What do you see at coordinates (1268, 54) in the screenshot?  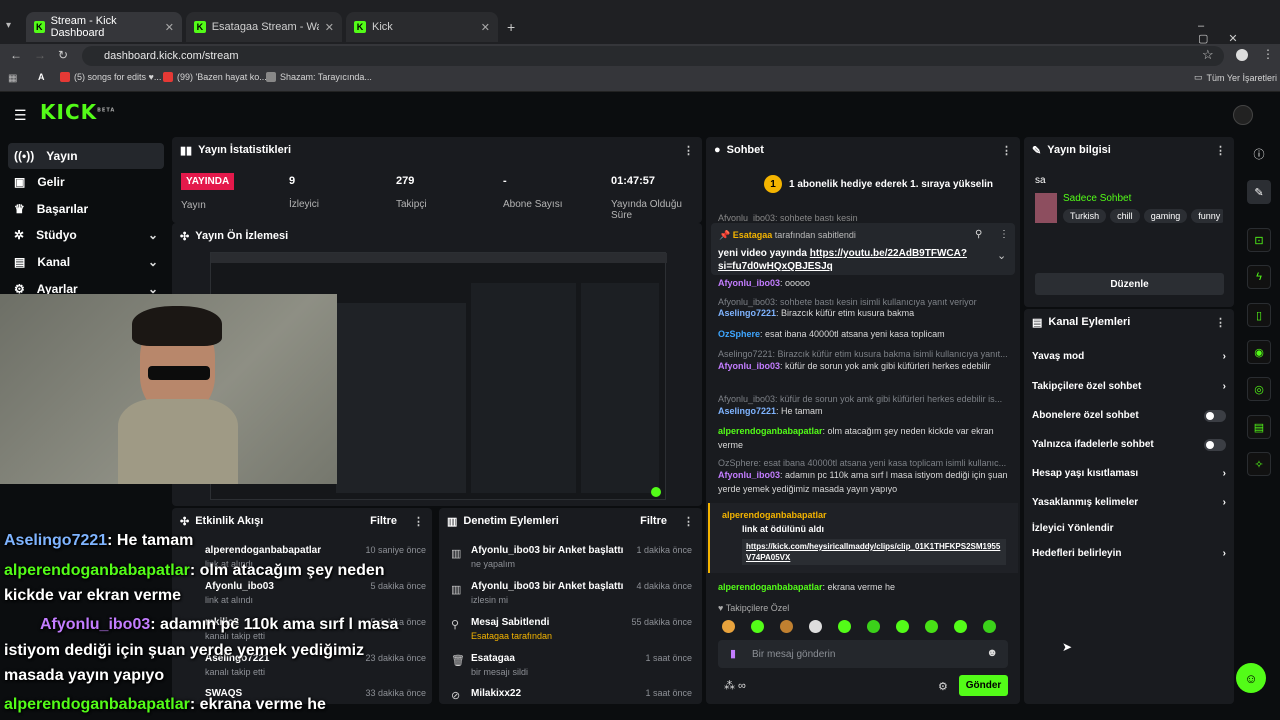 I see `browser-menu-icon: ⋮` at bounding box center [1268, 54].